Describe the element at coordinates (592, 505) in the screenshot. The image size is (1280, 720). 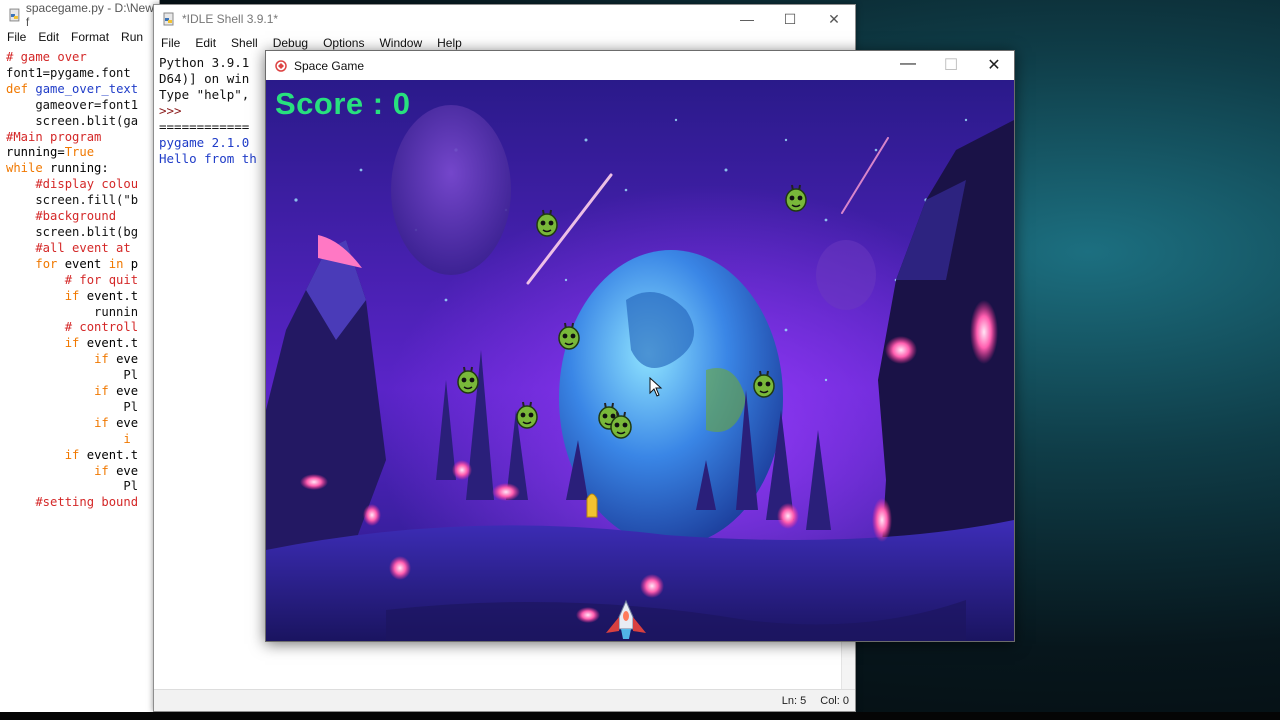
I see `bullet-icon` at that location.